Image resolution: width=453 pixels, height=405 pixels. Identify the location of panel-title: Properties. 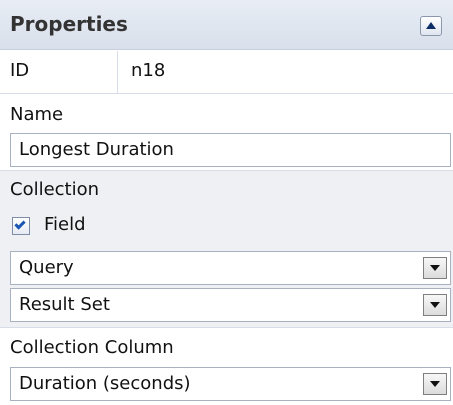
(69, 24).